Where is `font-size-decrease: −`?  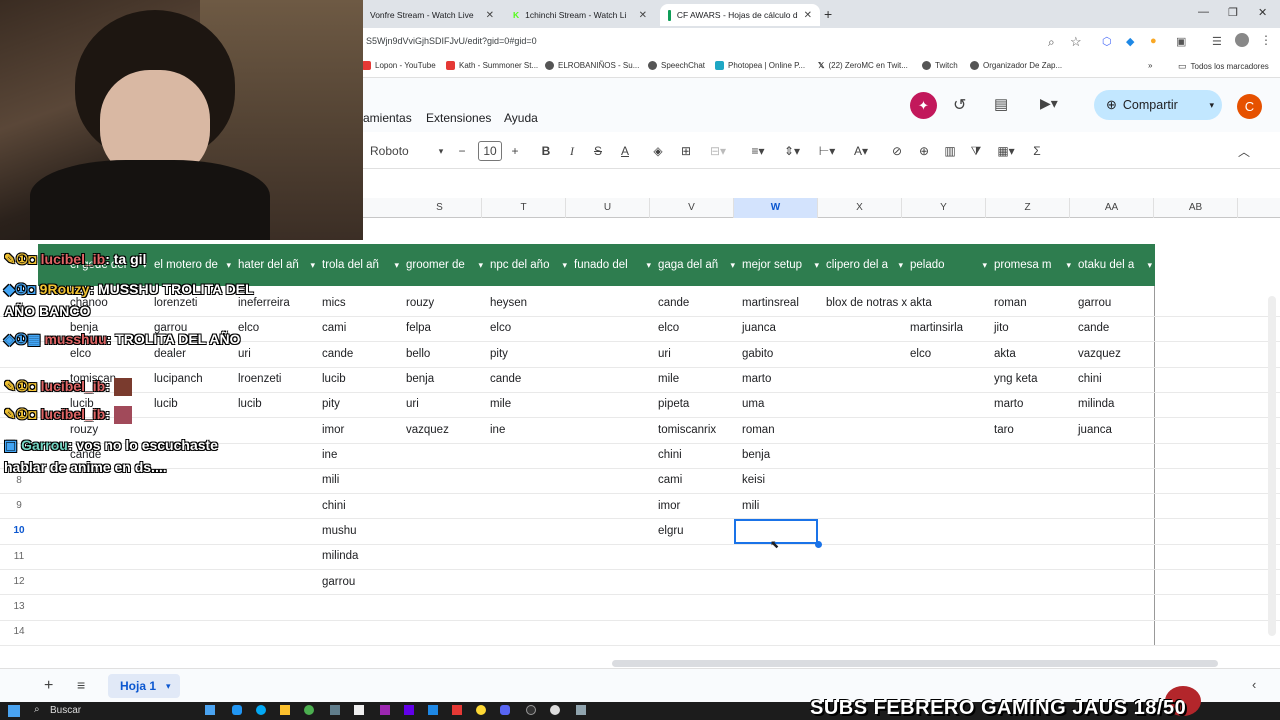
font-size-decrease: − is located at coordinates (462, 151).